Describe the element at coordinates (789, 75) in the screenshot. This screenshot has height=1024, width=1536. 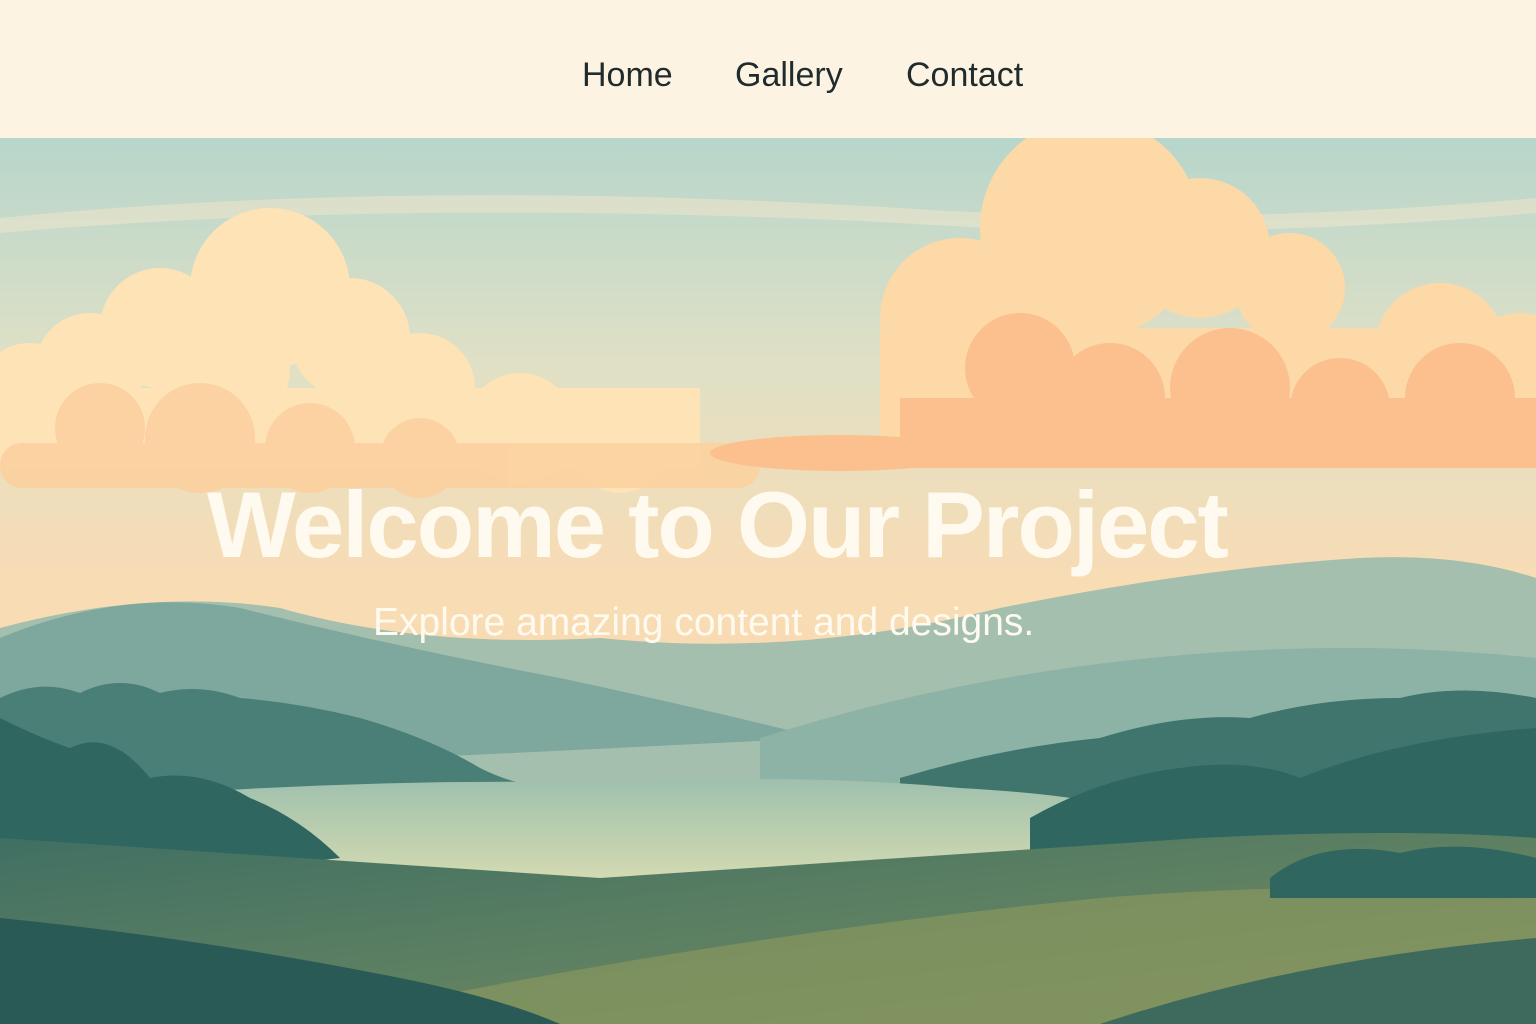
I see `nav-link-gallery: Gallery` at that location.